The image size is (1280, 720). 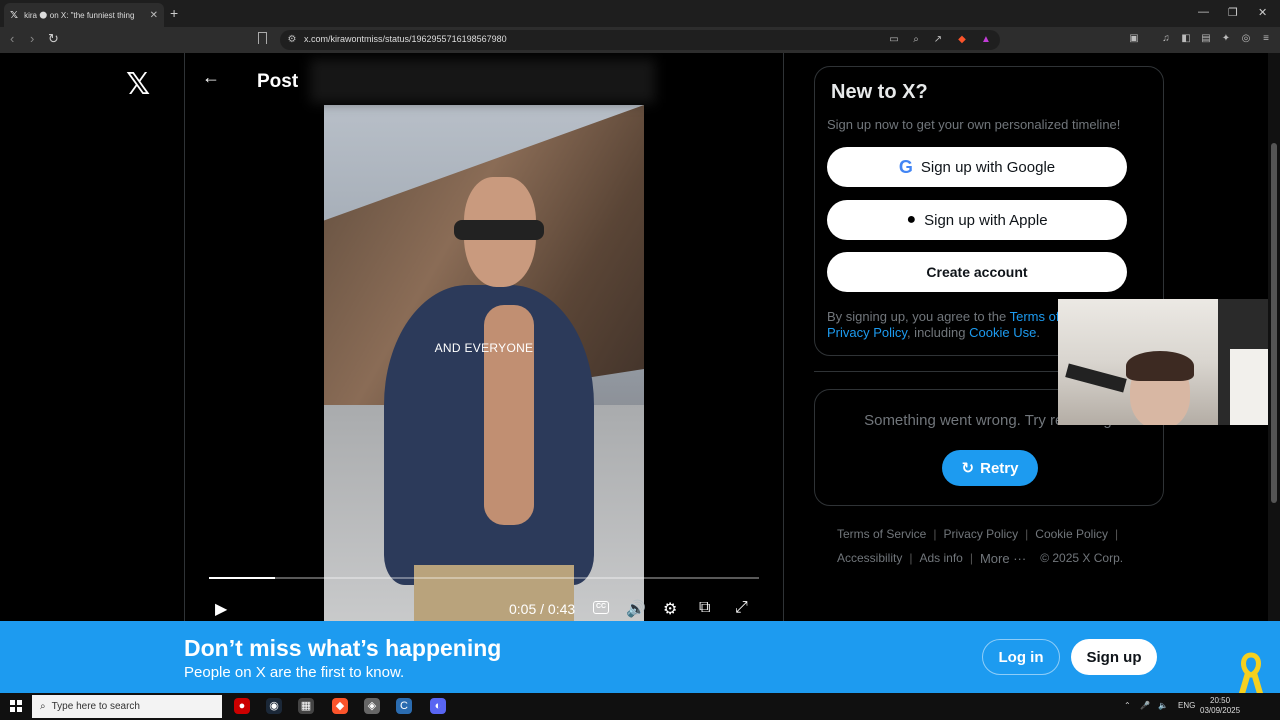 I want to click on language-indicator: ENG, so click(x=1186, y=705).